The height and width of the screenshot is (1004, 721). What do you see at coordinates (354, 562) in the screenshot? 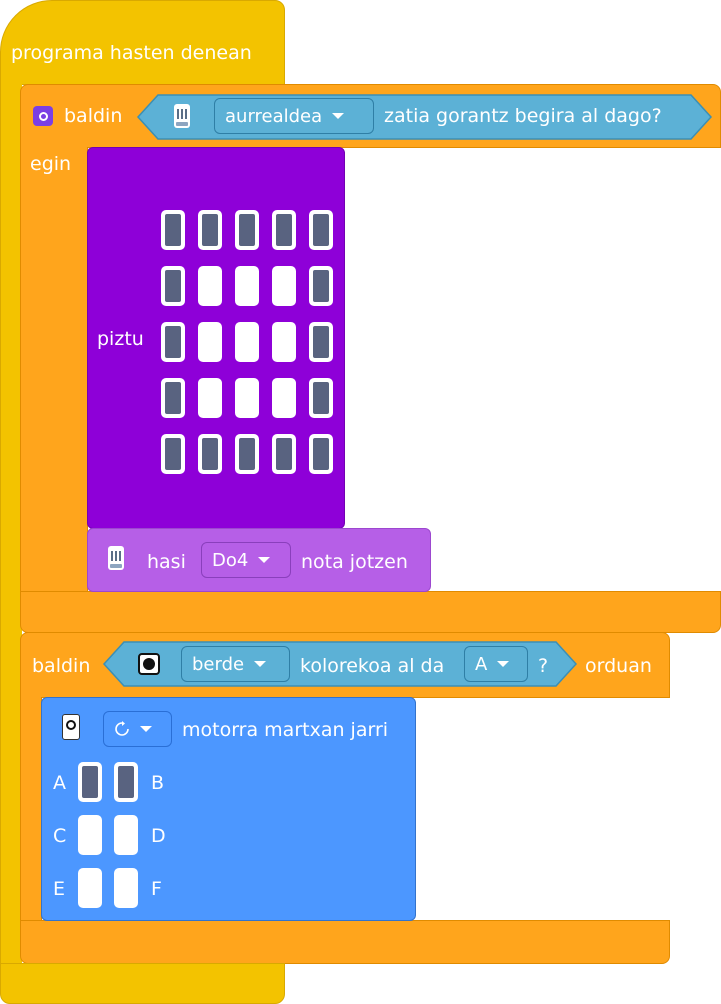
I see `play-note-end-label: nota jotzen` at bounding box center [354, 562].